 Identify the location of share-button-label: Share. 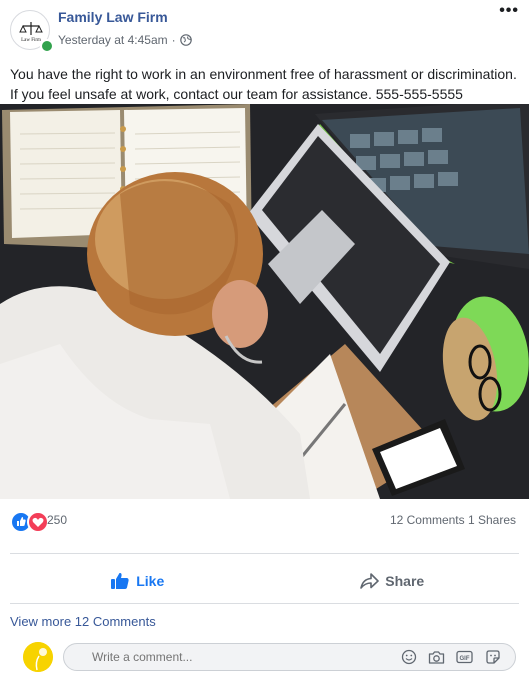
(405, 581).